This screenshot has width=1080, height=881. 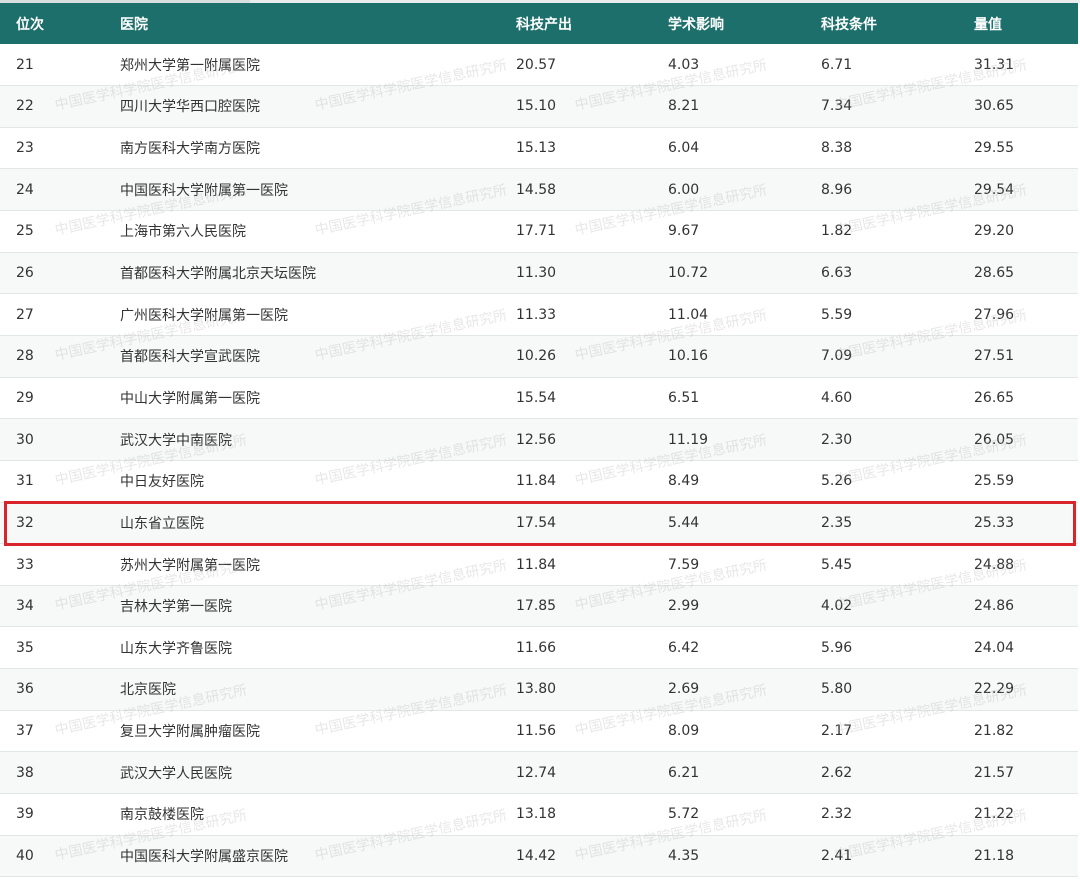 I want to click on cell-sci-conditions: 5.80, so click(x=837, y=689).